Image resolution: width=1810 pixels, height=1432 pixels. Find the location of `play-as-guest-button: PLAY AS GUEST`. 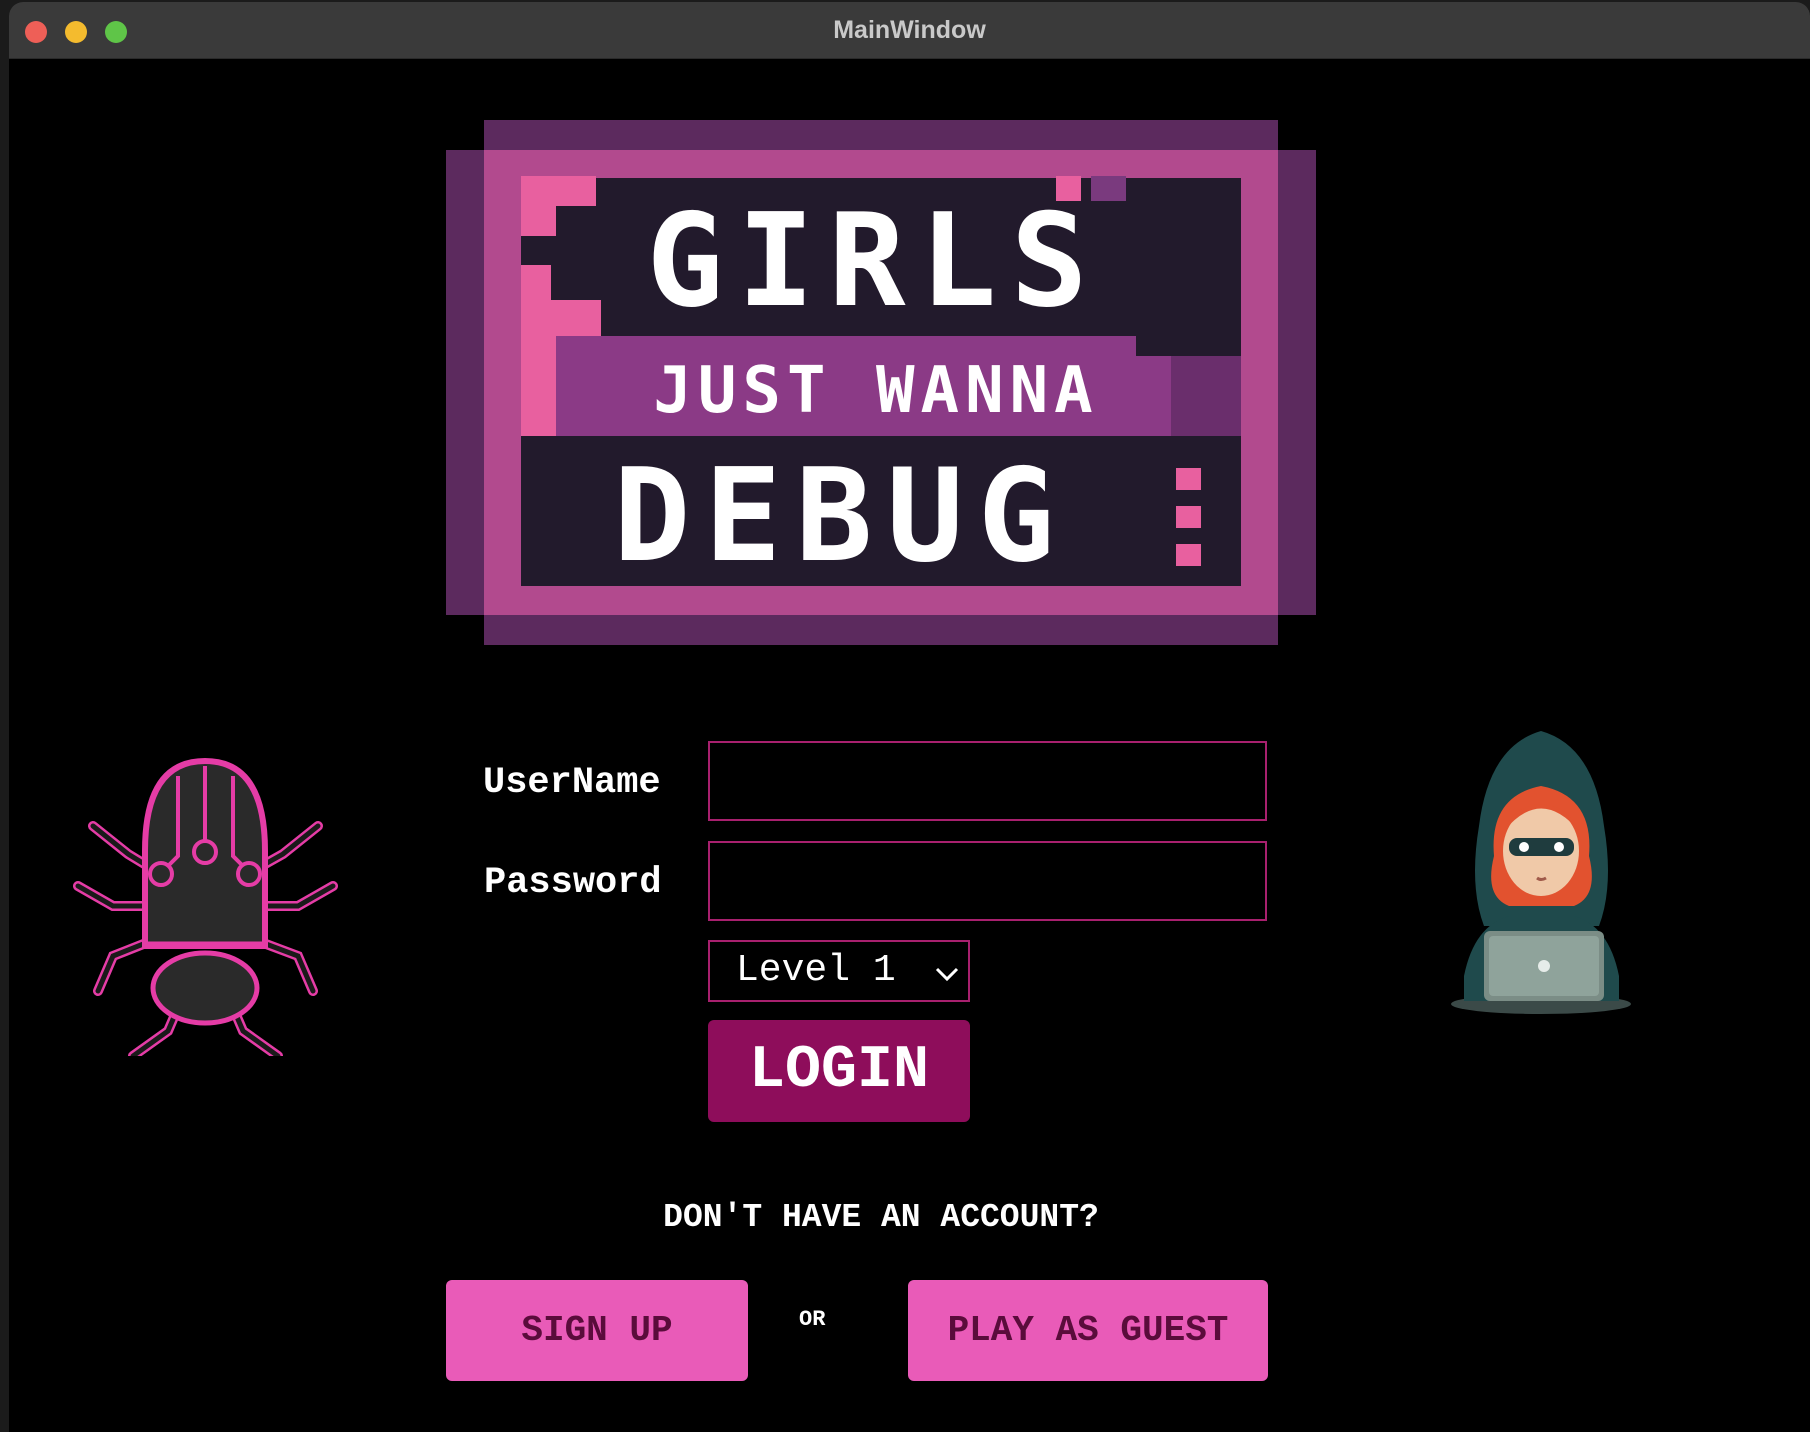

play-as-guest-button: PLAY AS GUEST is located at coordinates (1088, 1330).